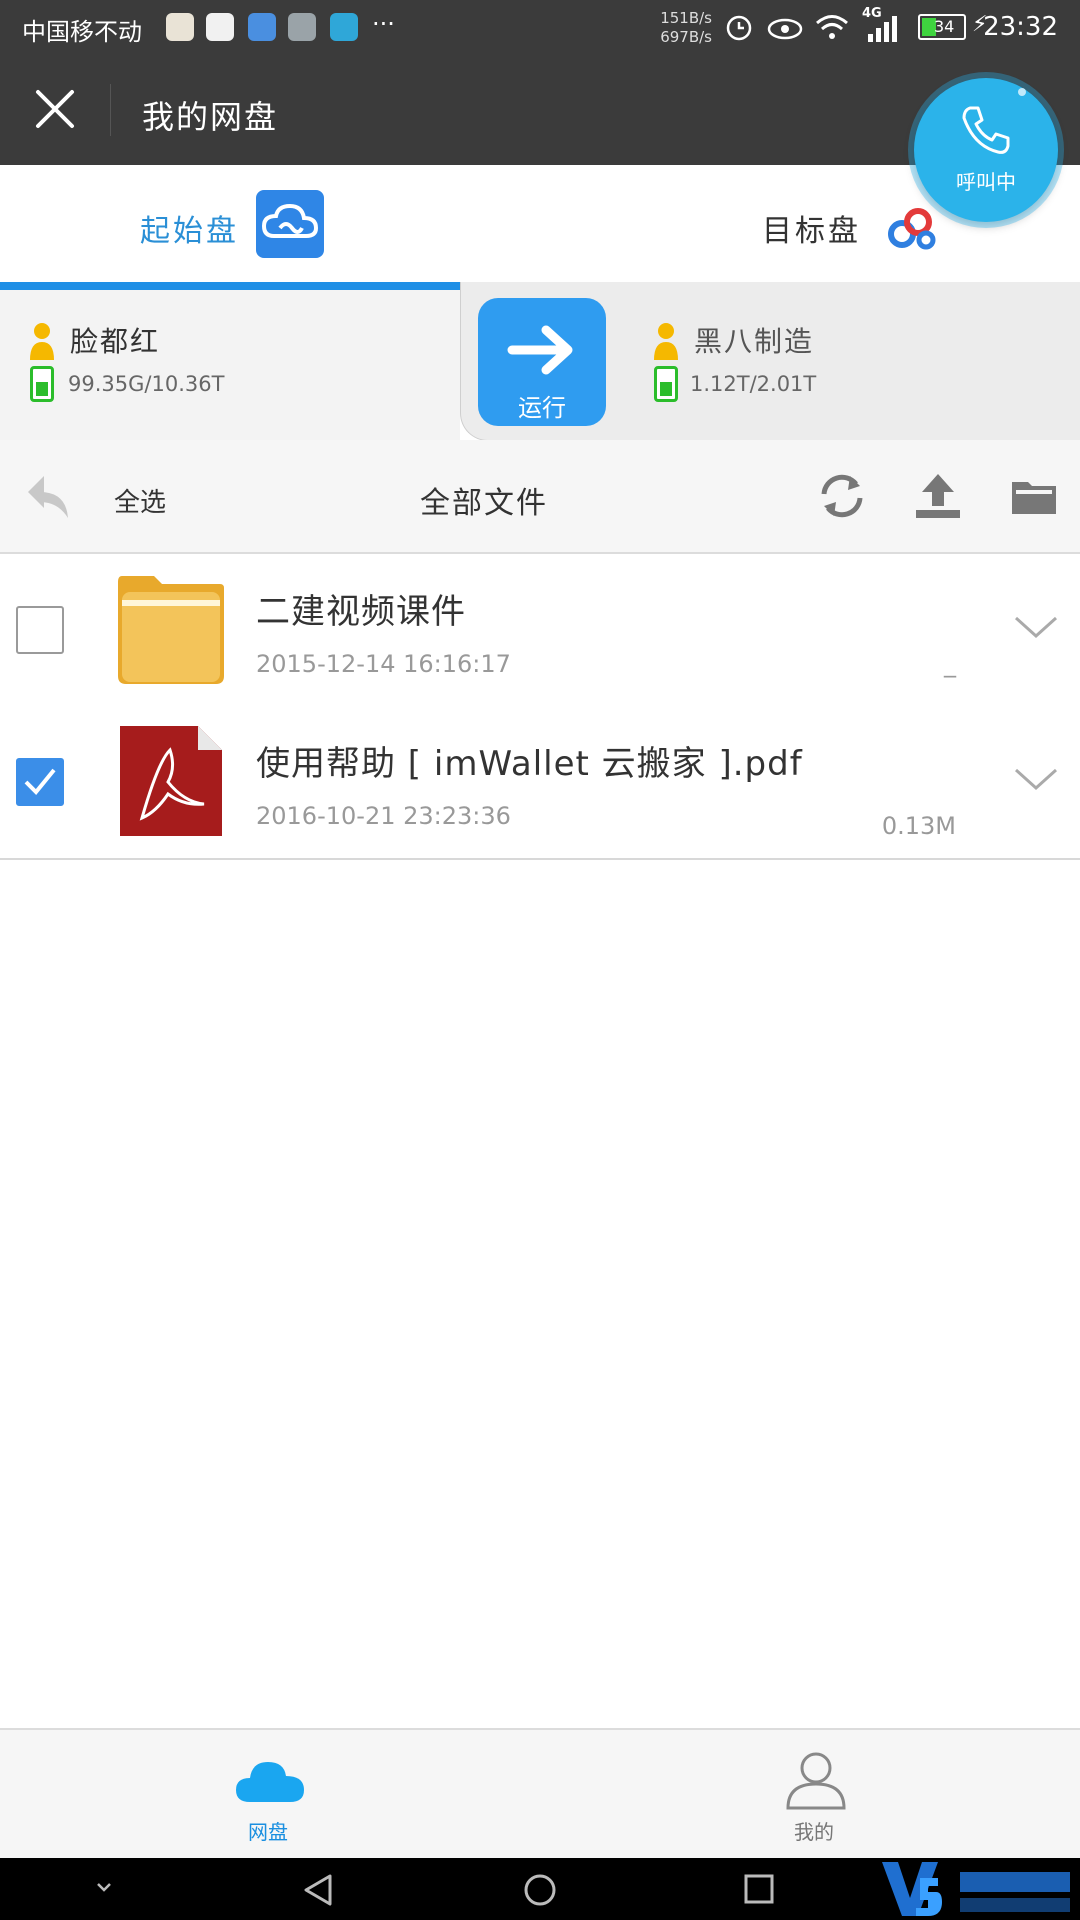 Image resolution: width=1080 pixels, height=1920 pixels. Describe the element at coordinates (1034, 496) in the screenshot. I see `folder-icon` at that location.